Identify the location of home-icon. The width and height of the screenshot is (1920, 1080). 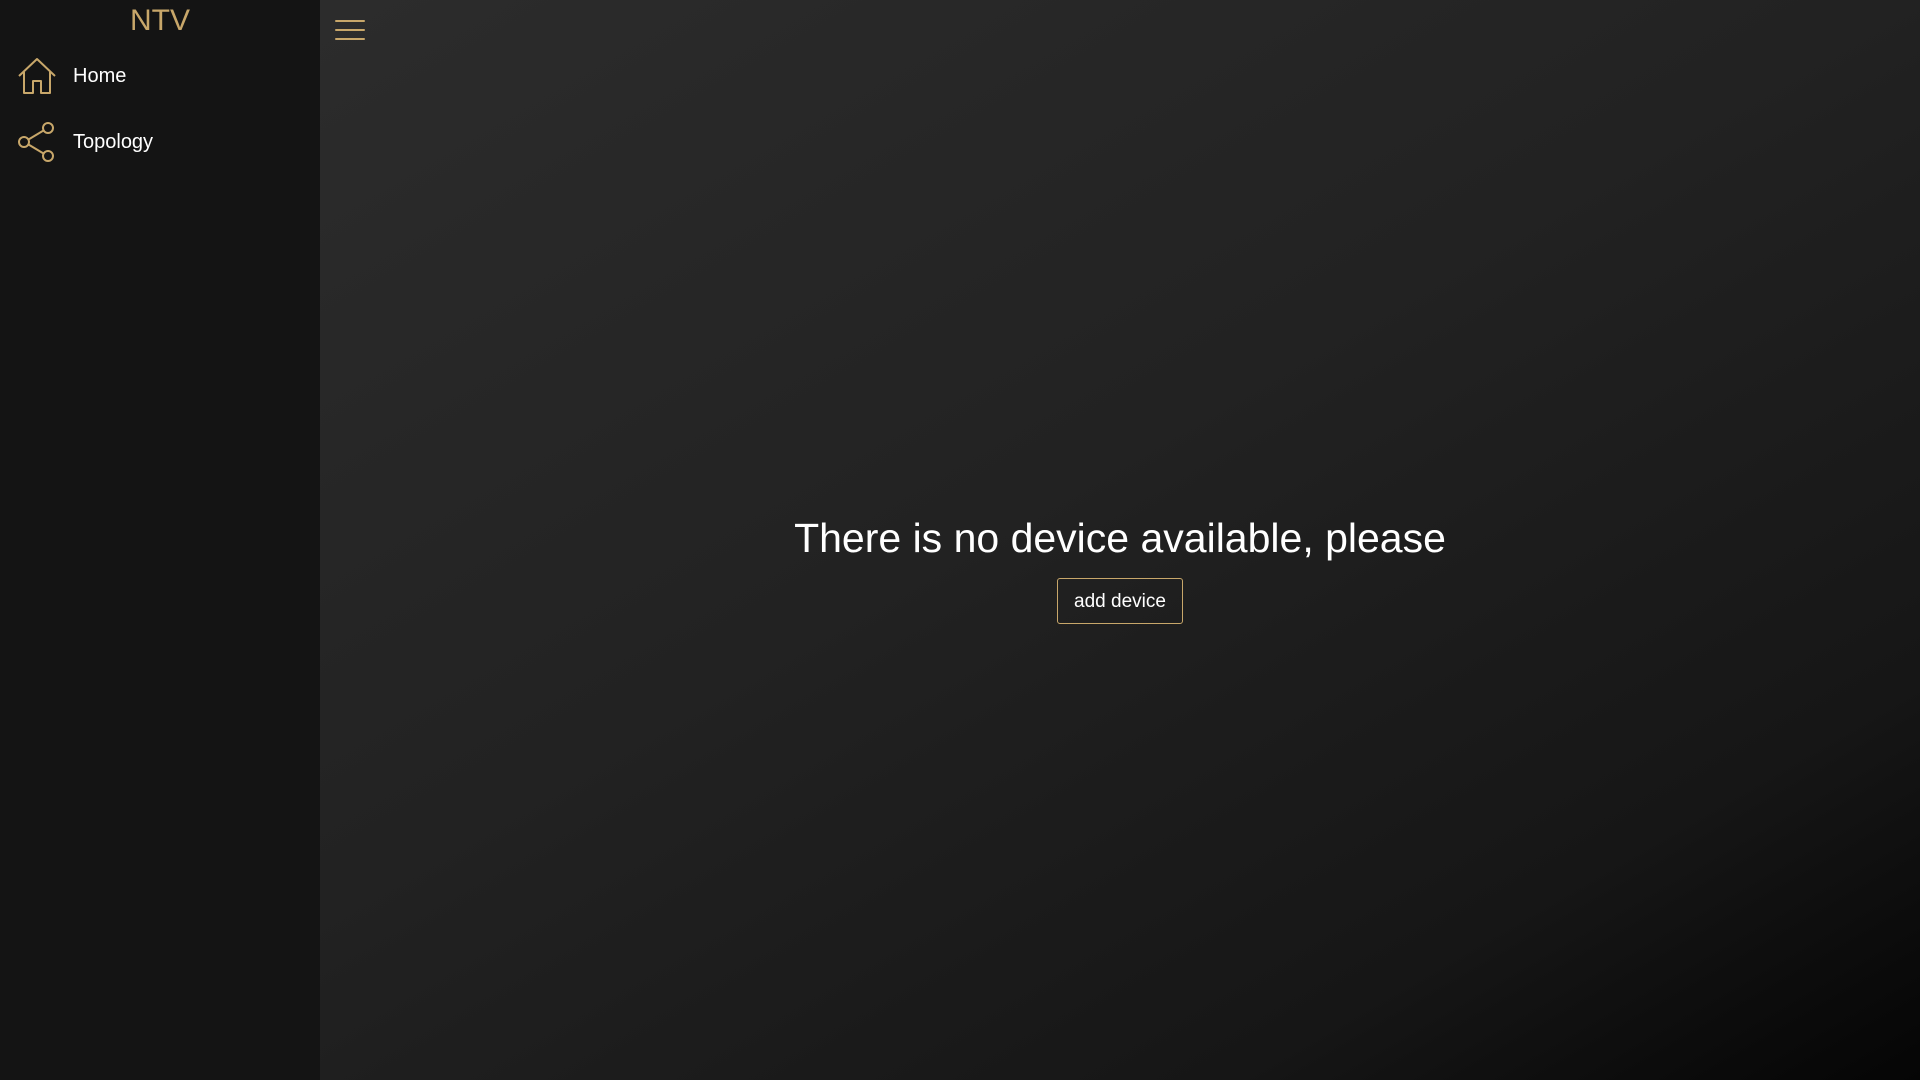
(37, 76).